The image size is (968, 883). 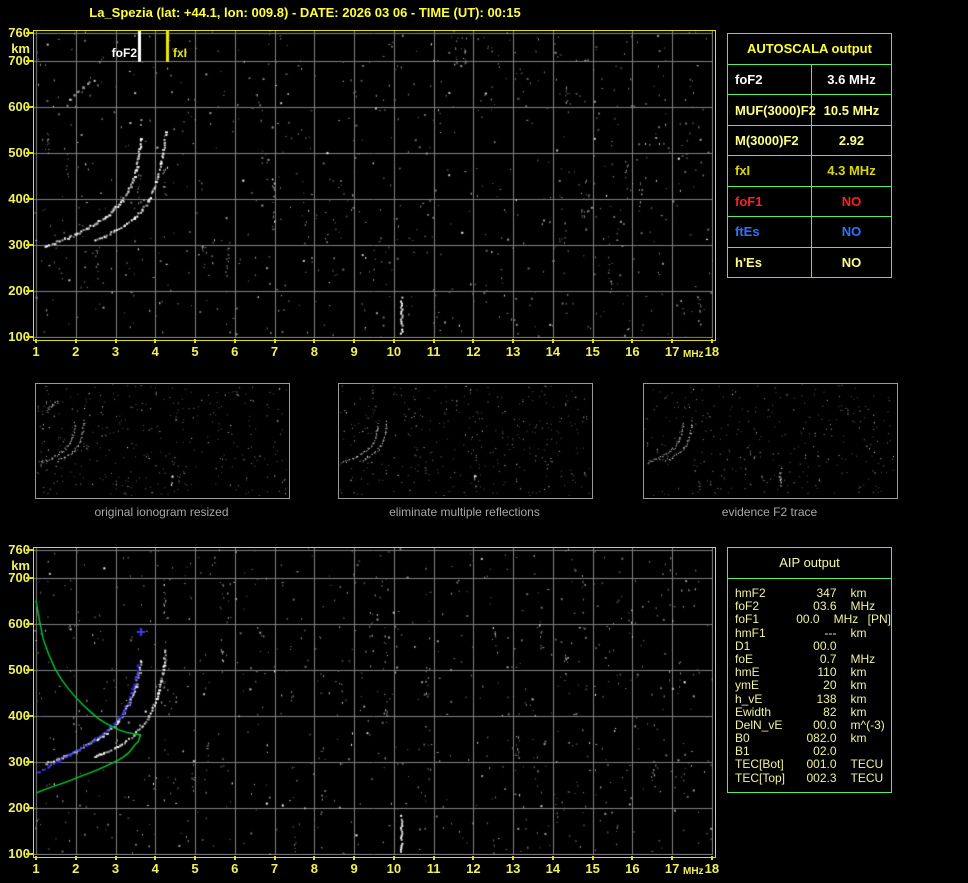 What do you see at coordinates (513, 351) in the screenshot?
I see `x-tick-label: 13` at bounding box center [513, 351].